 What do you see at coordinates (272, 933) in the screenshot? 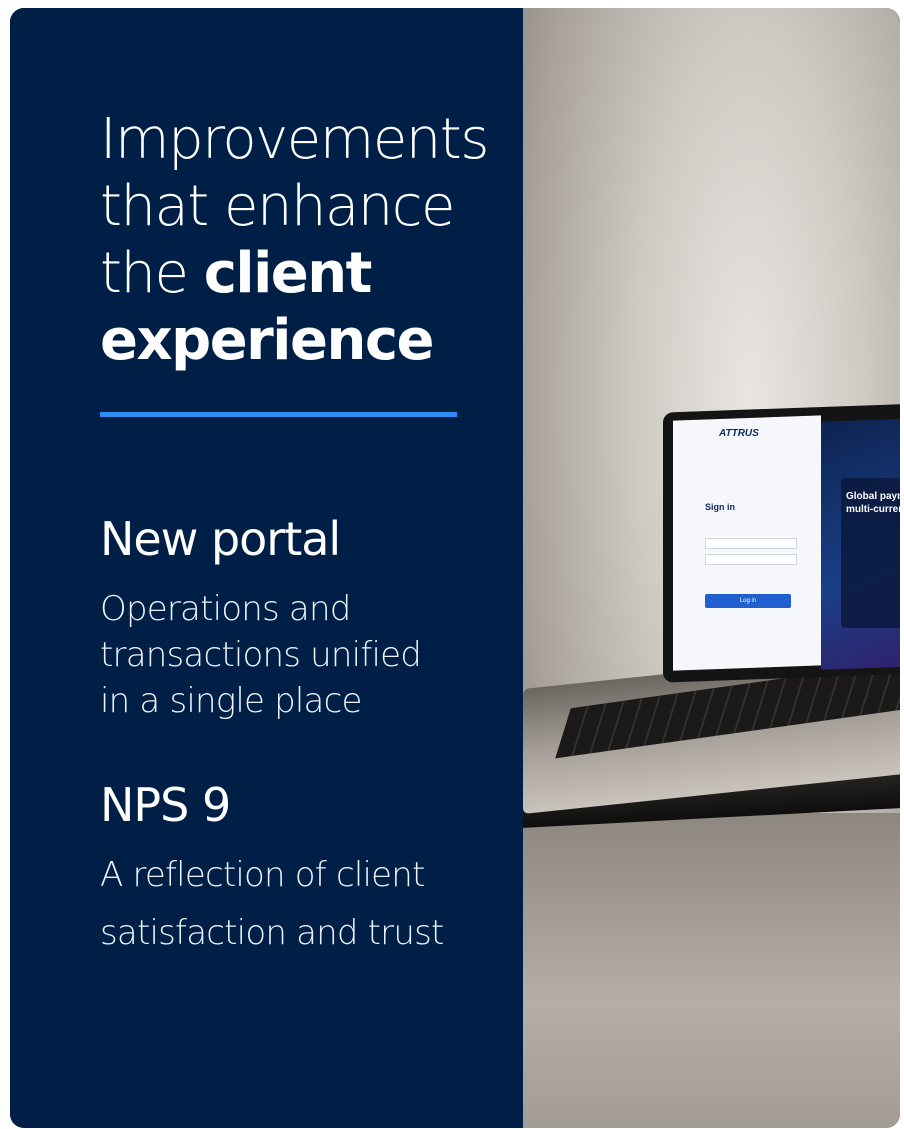
I see `stat-desc-line: satisfaction and trust` at bounding box center [272, 933].